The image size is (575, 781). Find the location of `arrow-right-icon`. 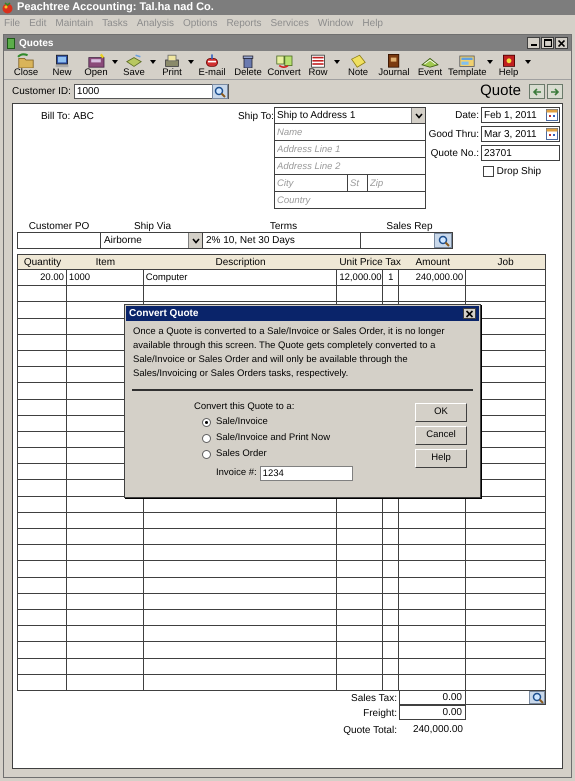

arrow-right-icon is located at coordinates (555, 92).